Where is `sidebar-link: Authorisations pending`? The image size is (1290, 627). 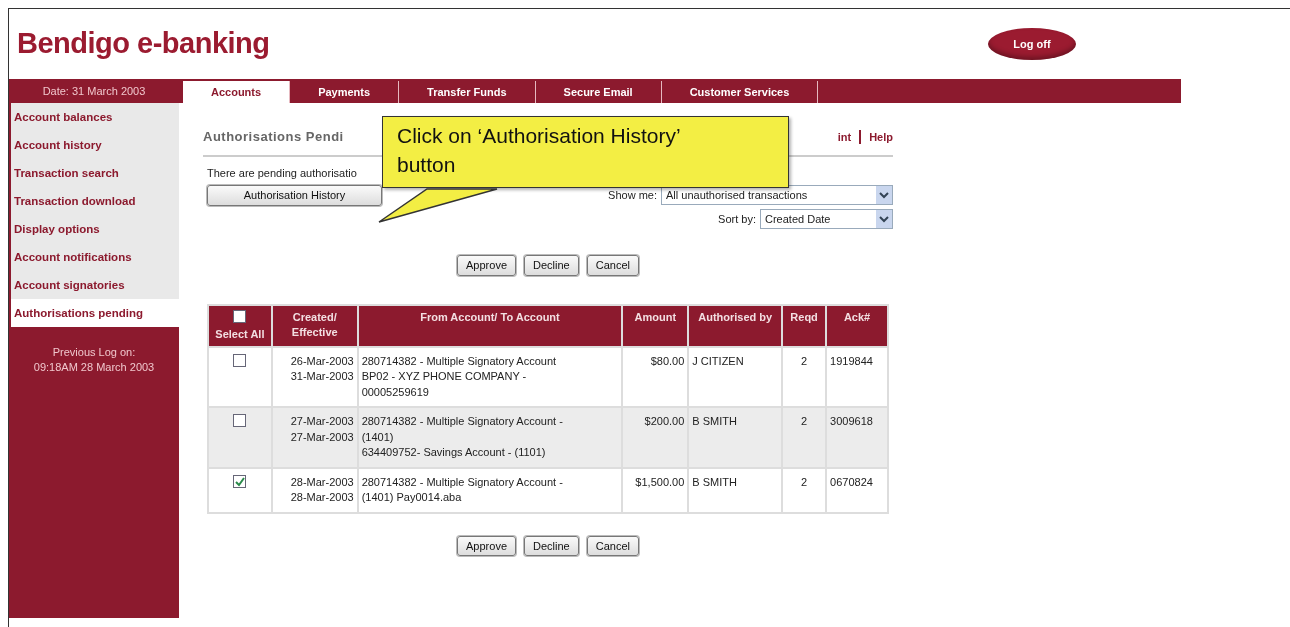 sidebar-link: Authorisations pending is located at coordinates (95, 313).